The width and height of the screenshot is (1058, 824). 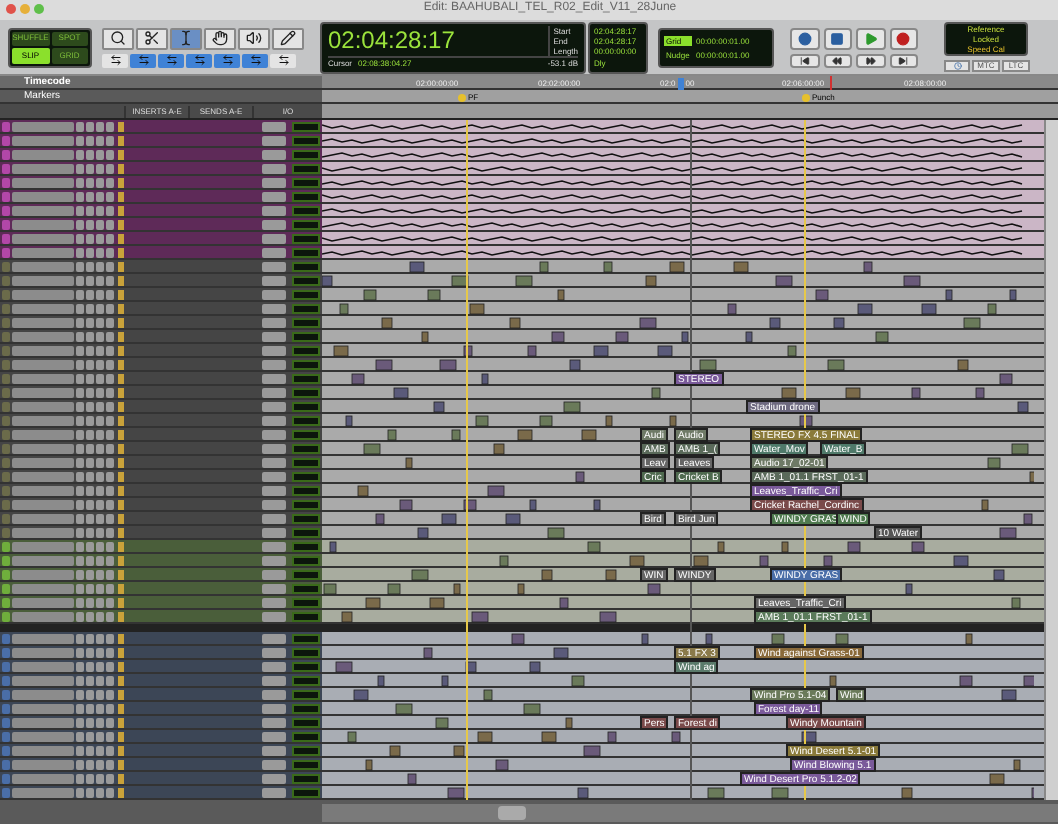 What do you see at coordinates (870, 60) in the screenshot?
I see `forward-button` at bounding box center [870, 60].